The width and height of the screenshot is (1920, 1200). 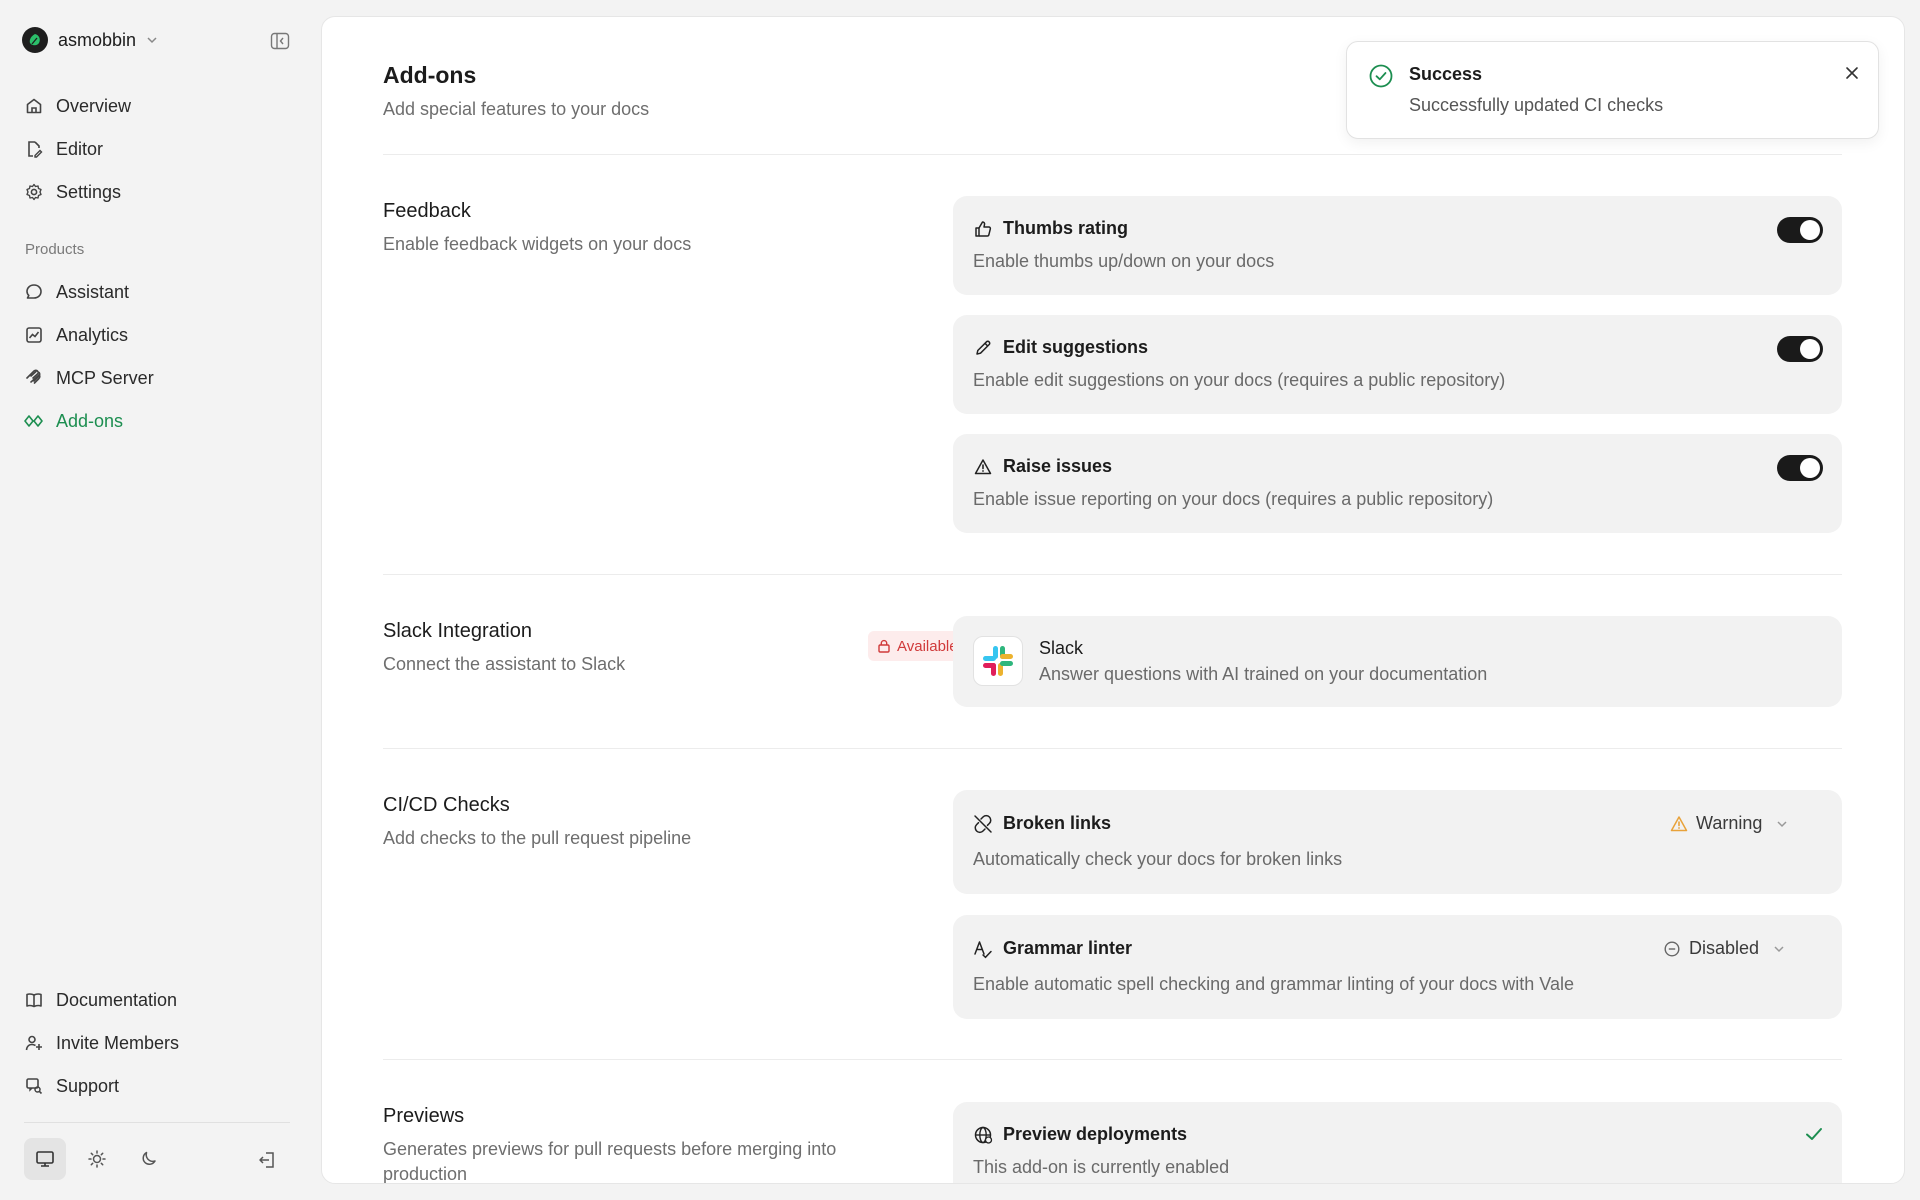 I want to click on feedback-section-title: Feedback, so click(x=427, y=211).